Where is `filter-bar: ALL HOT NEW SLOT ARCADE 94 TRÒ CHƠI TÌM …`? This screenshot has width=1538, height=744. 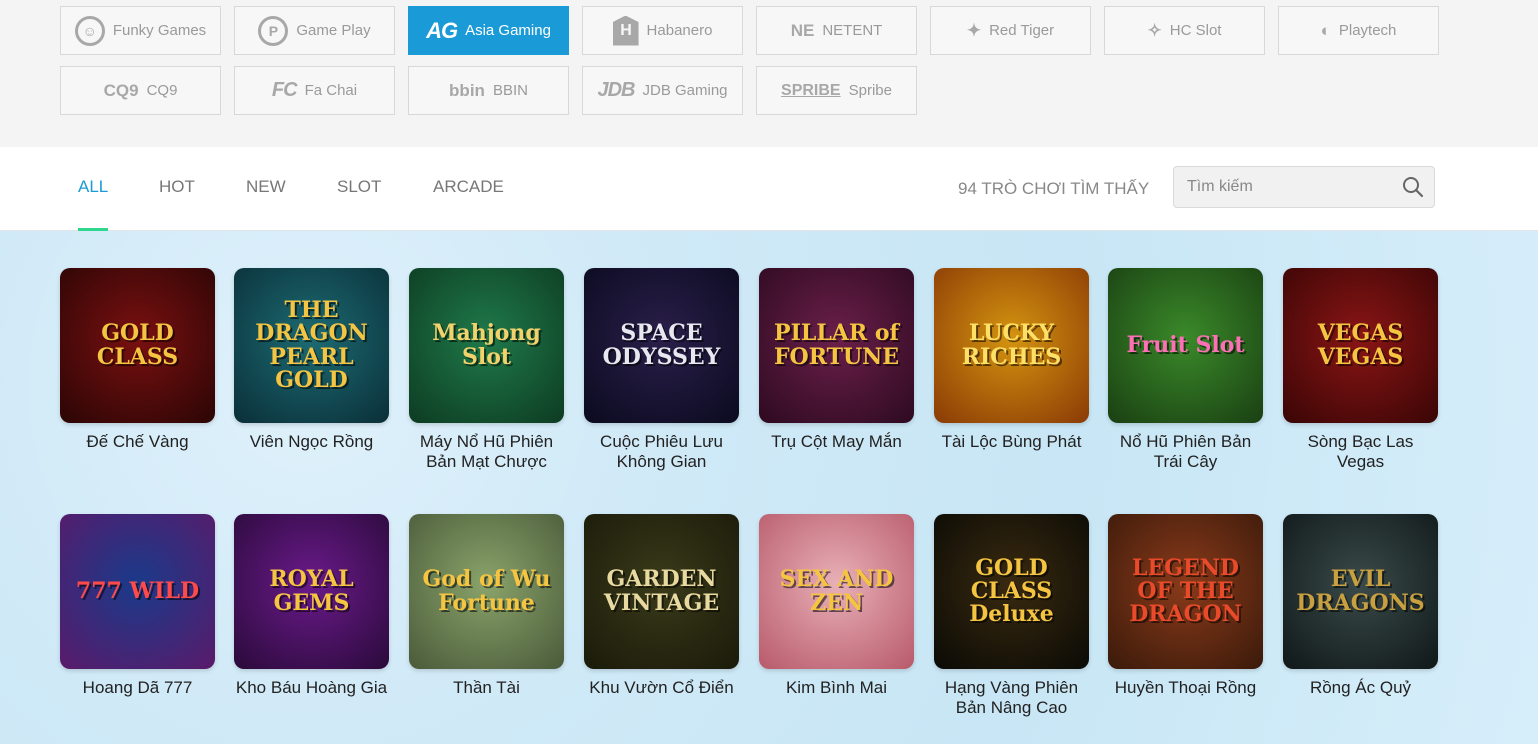
filter-bar: ALL HOT NEW SLOT ARCADE 94 TRÒ CHƠI TÌM … is located at coordinates (769, 189).